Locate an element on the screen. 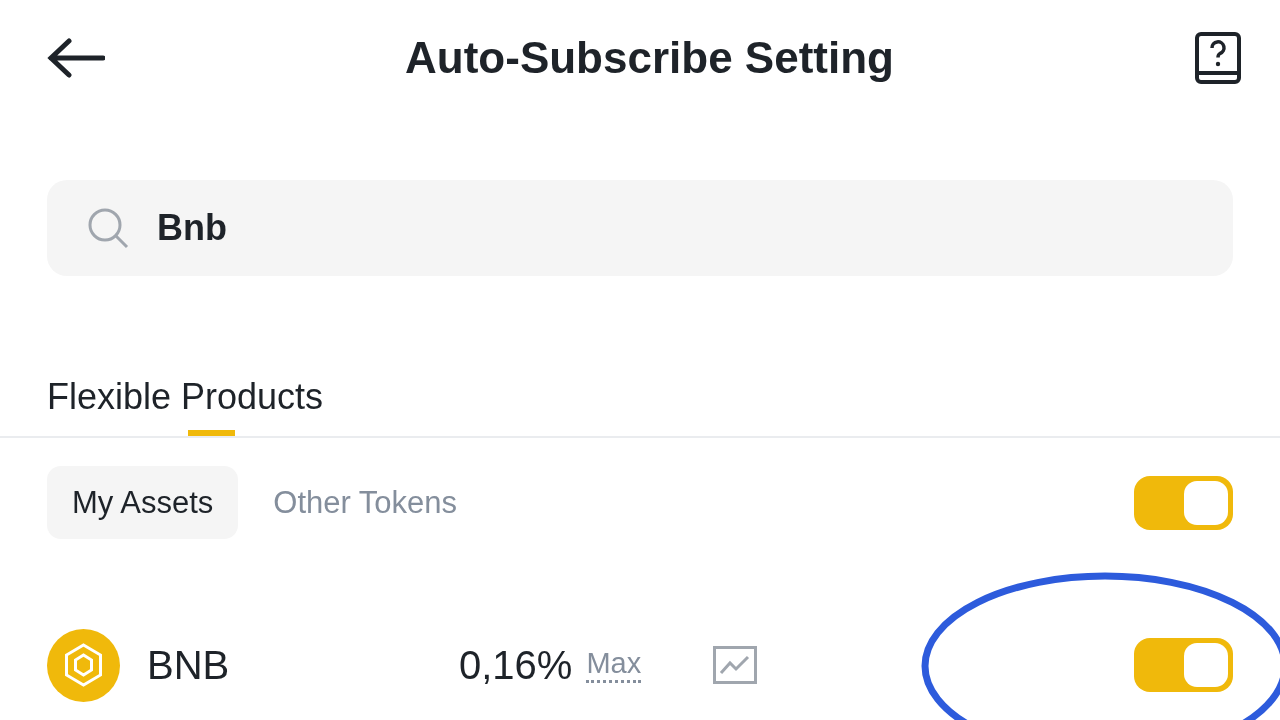  chart-icon is located at coordinates (735, 665).